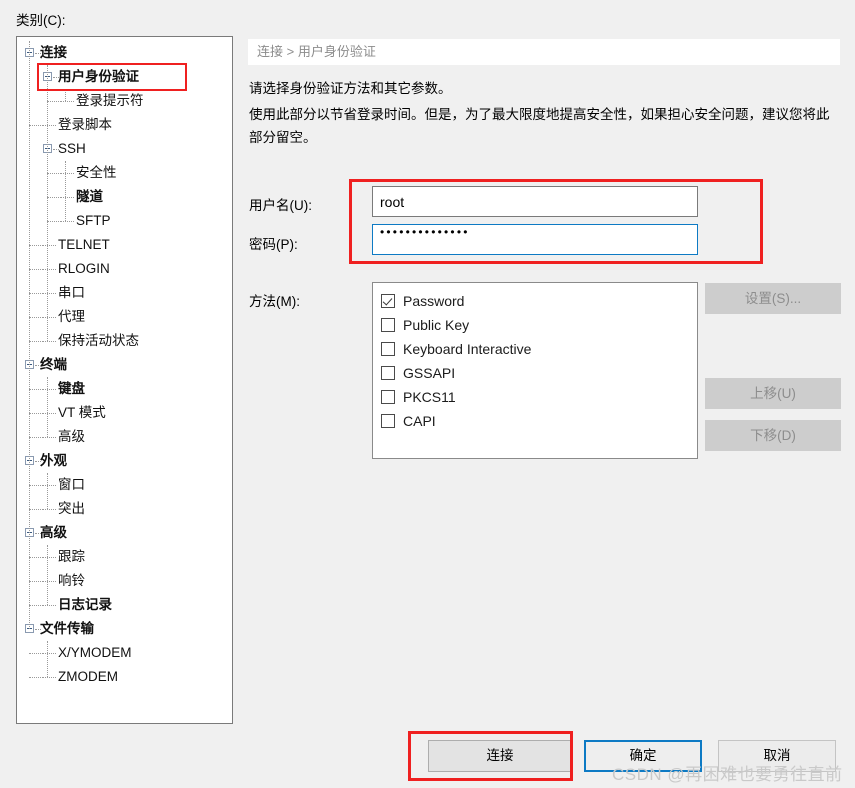 The width and height of the screenshot is (855, 788). I want to click on username-input, so click(535, 201).